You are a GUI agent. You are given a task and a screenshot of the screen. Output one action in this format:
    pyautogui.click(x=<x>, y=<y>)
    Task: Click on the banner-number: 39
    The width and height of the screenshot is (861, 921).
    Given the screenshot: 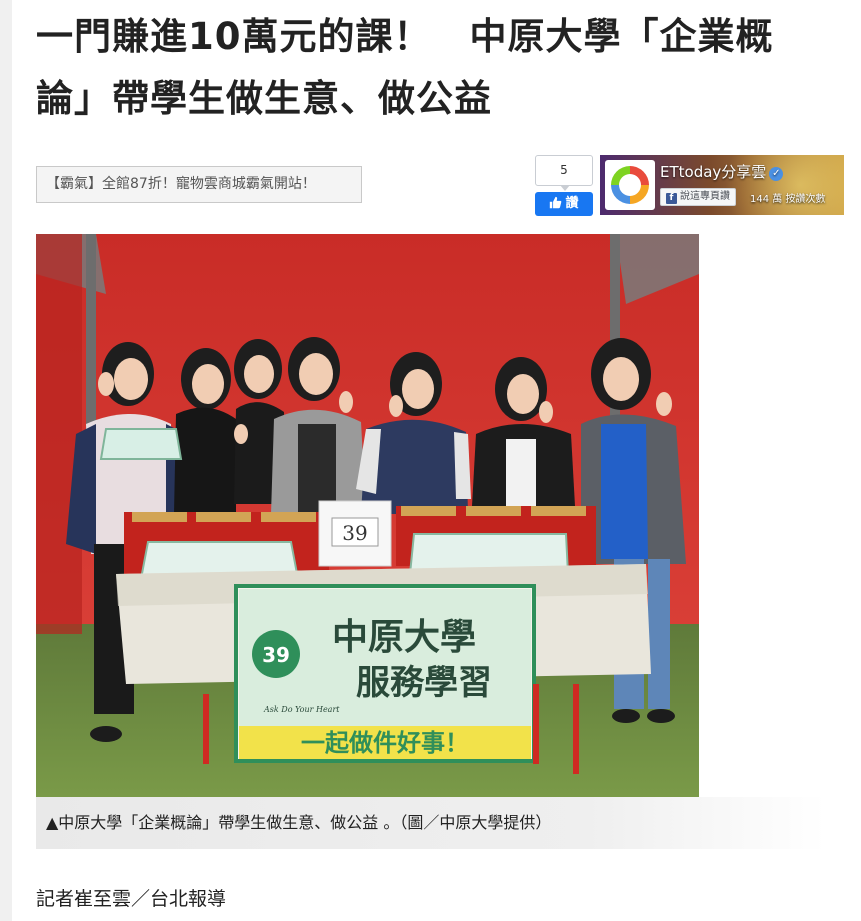 What is the action you would take?
    pyautogui.click(x=276, y=655)
    